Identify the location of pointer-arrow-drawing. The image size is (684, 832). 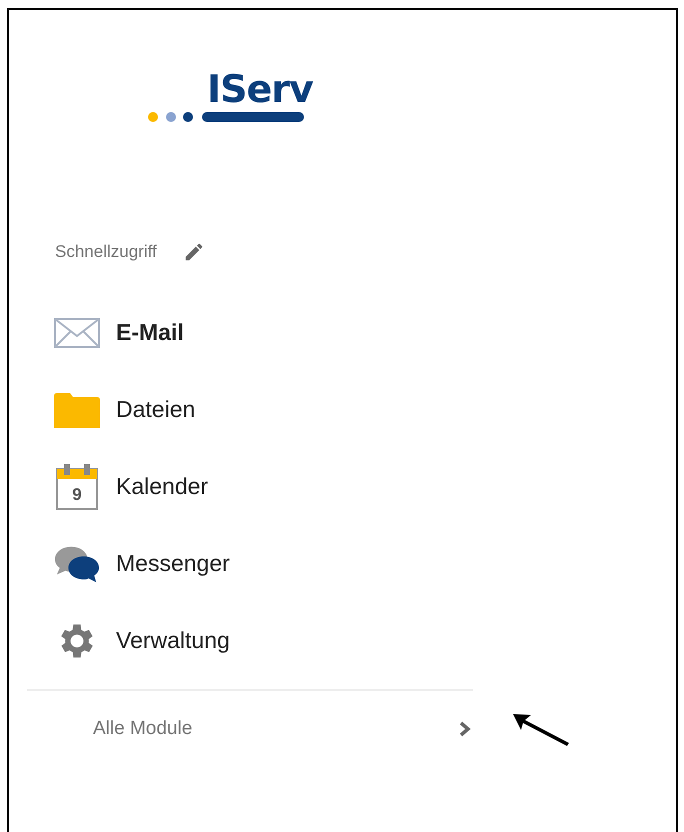
(541, 729).